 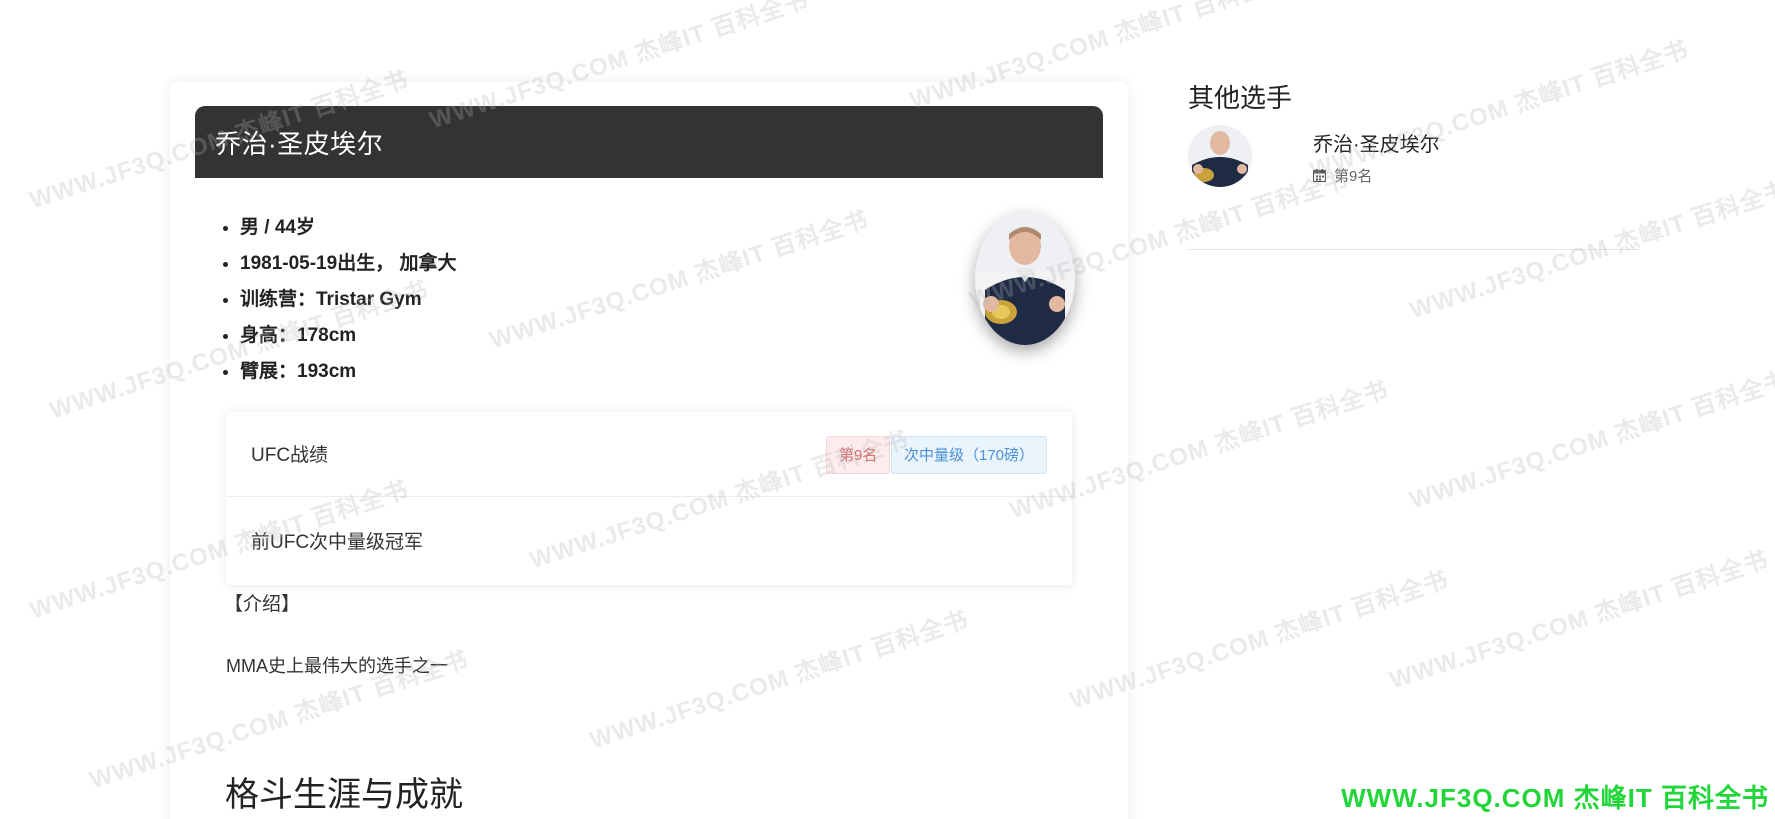 What do you see at coordinates (649, 498) in the screenshot?
I see `ufc-record-card: UFC战绩 第9名 次中量级（170磅） 前UFC次中量级冠军` at bounding box center [649, 498].